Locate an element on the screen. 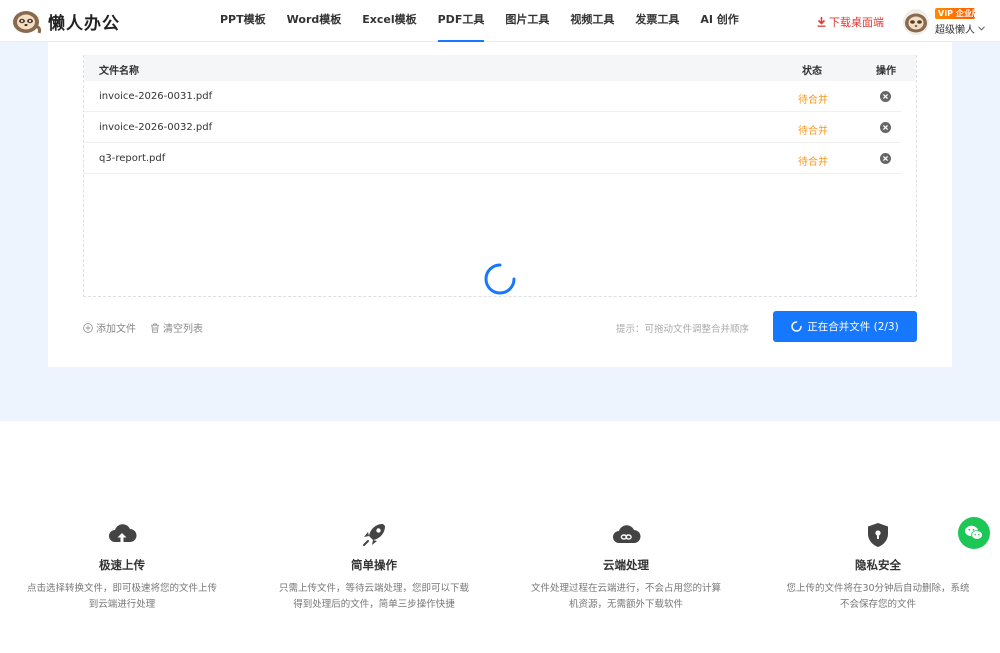 This screenshot has width=1000, height=653. table-header: 文件名称 状态 操作 is located at coordinates (500, 68).